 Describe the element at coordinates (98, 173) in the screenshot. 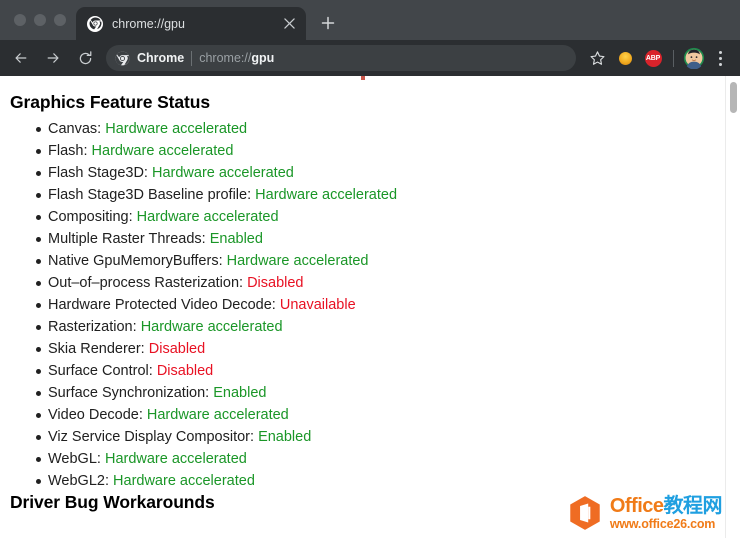

I see `feature-label: Flash Stage3D:` at that location.